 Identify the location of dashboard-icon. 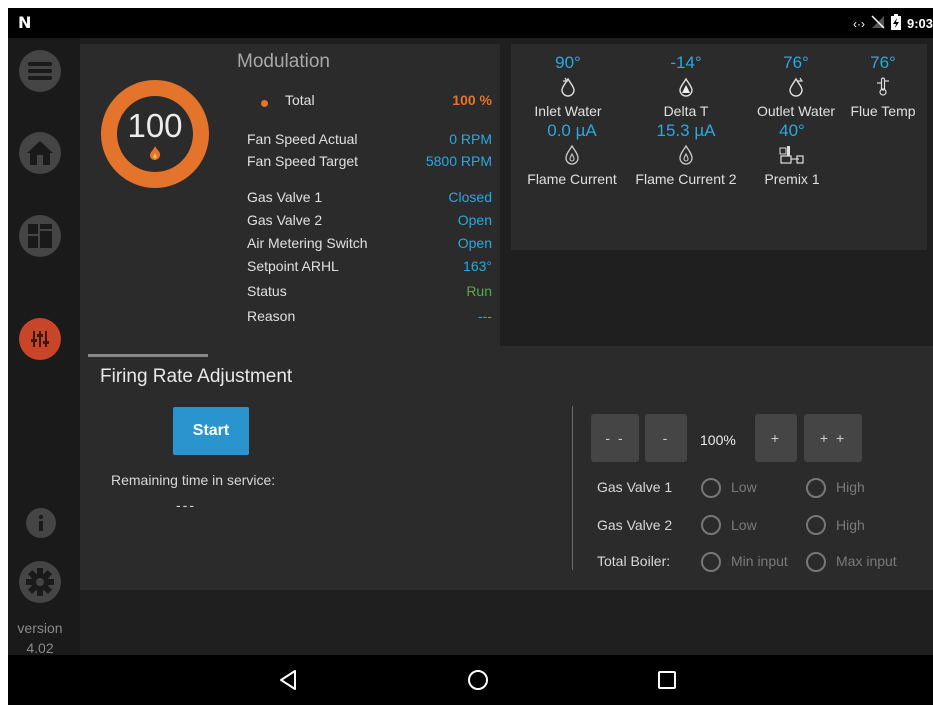
(40, 236).